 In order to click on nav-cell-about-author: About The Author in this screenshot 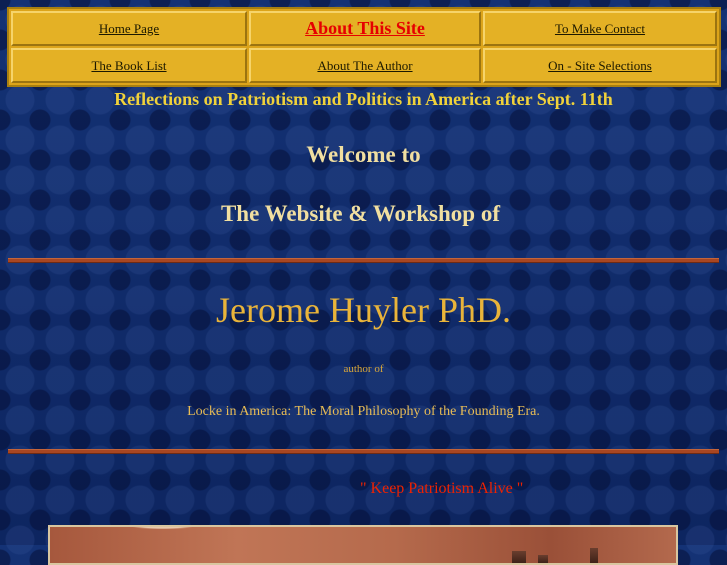, I will do `click(365, 65)`.